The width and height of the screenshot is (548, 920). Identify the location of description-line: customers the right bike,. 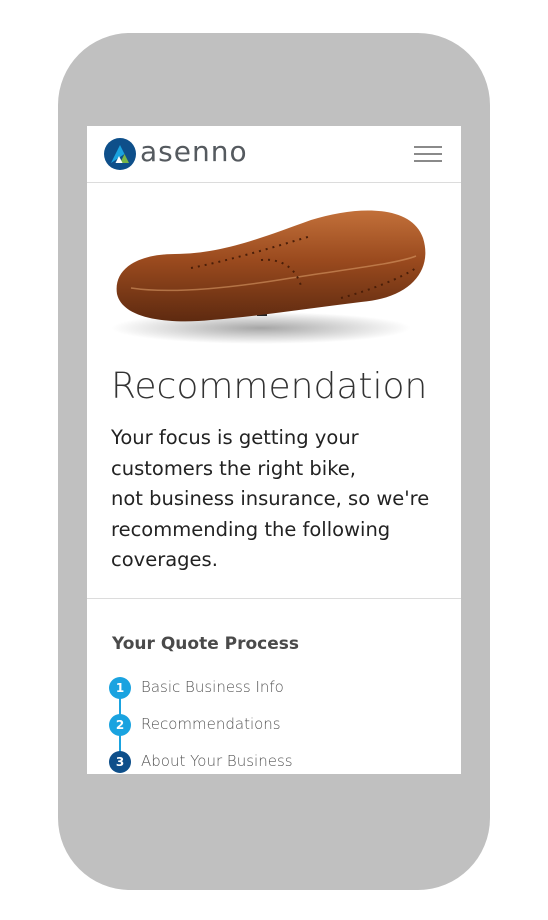
(233, 468).